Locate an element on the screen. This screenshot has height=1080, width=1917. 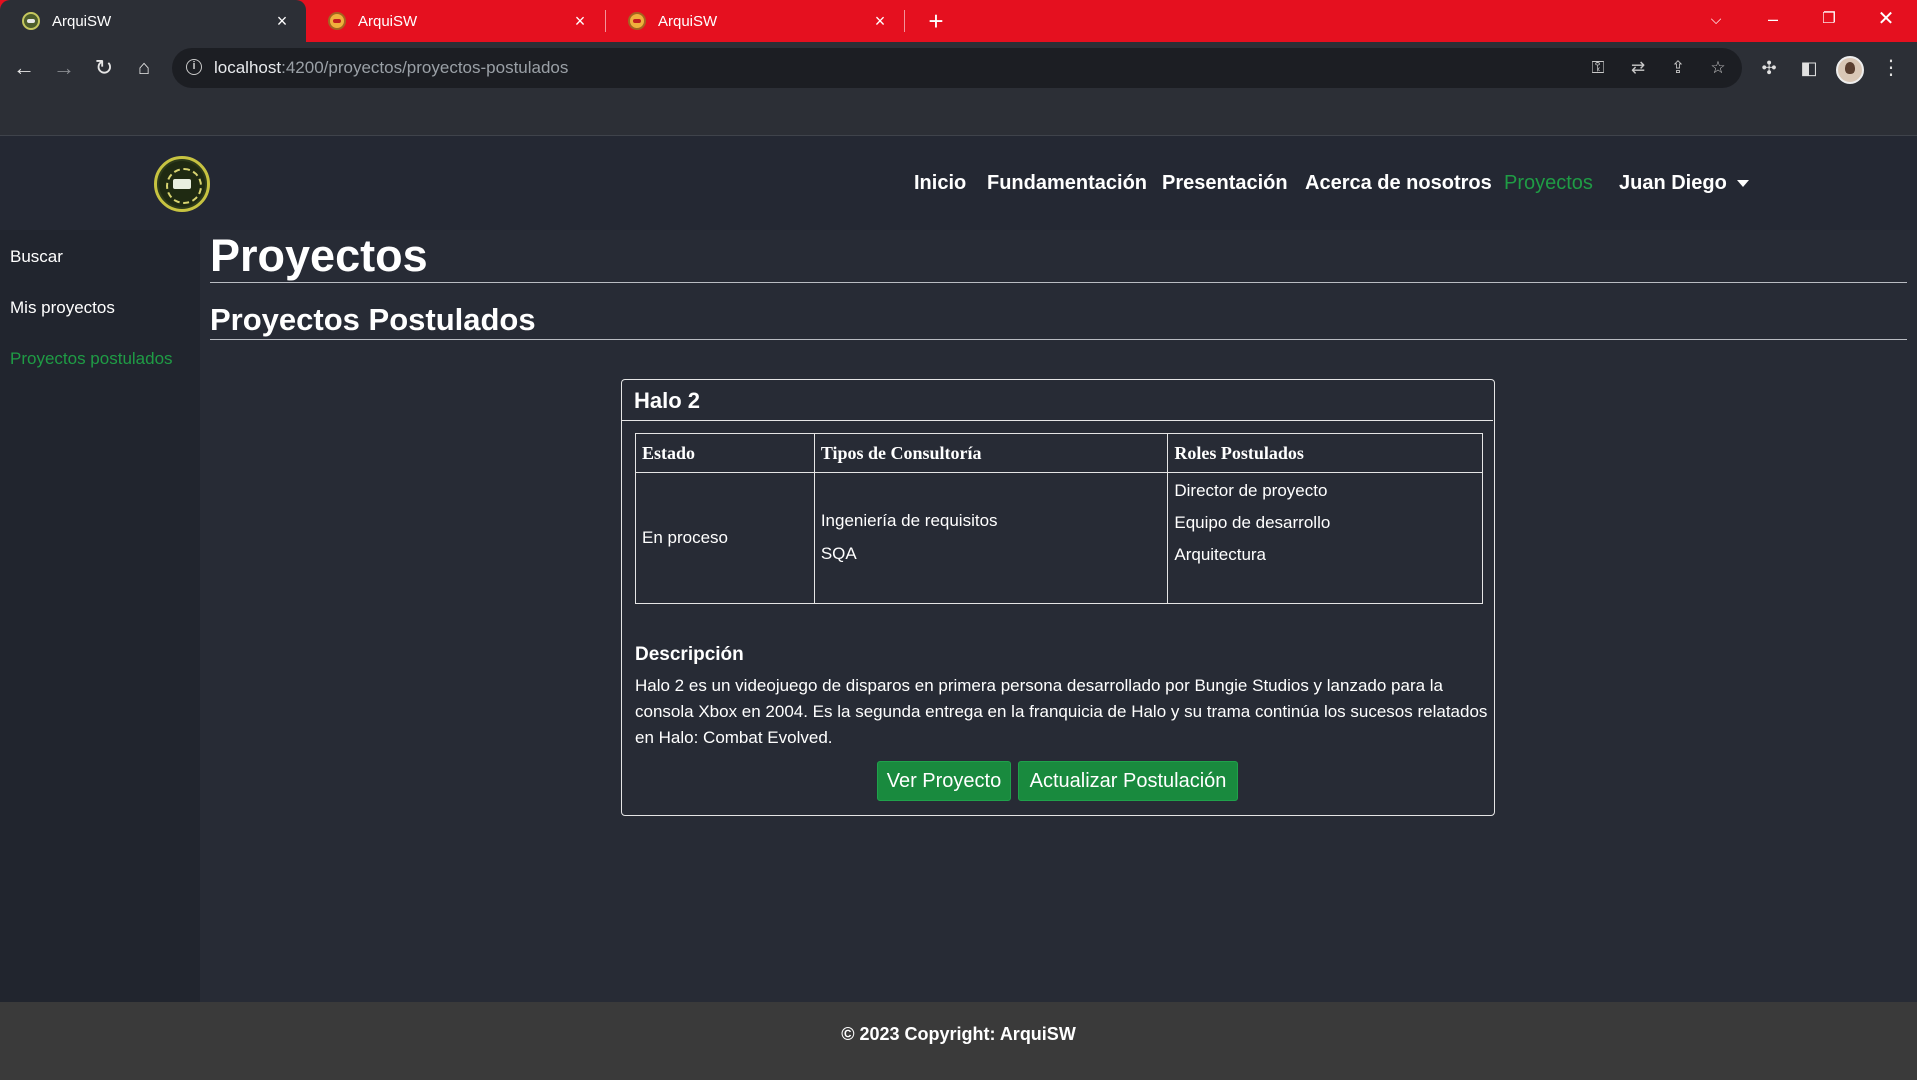
sidebar-item-proyectos-postulados: Proyectos postulados is located at coordinates (91, 359).